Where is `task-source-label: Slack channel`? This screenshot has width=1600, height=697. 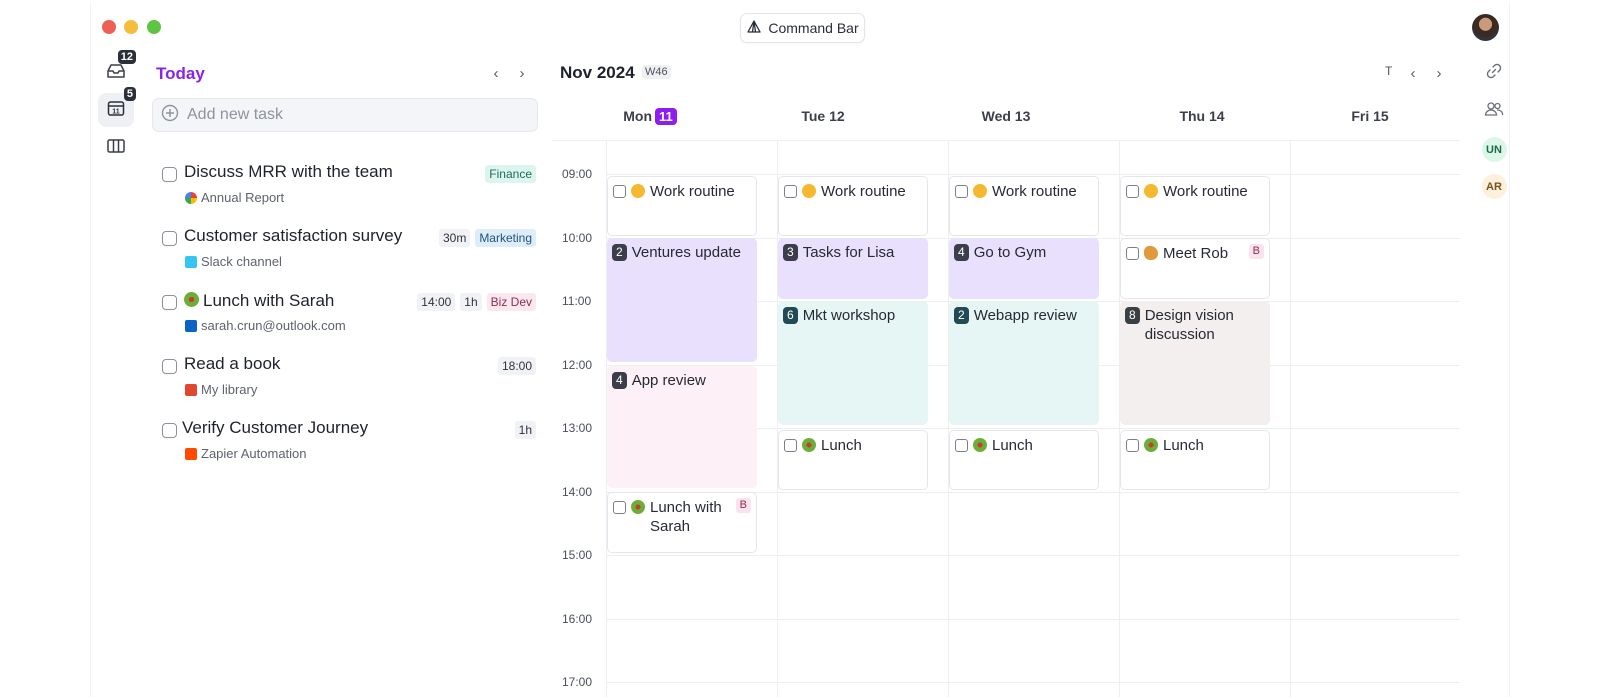
task-source-label: Slack channel is located at coordinates (241, 261).